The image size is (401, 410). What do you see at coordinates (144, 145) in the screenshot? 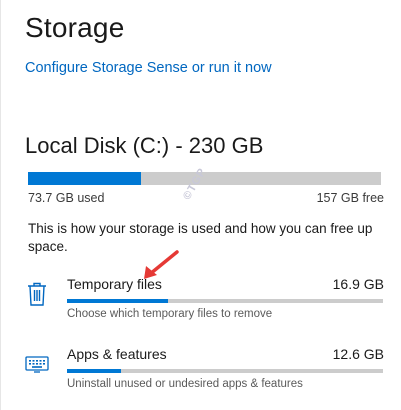
I see `disk-title: Local Disk (C:) - 230 GB` at bounding box center [144, 145].